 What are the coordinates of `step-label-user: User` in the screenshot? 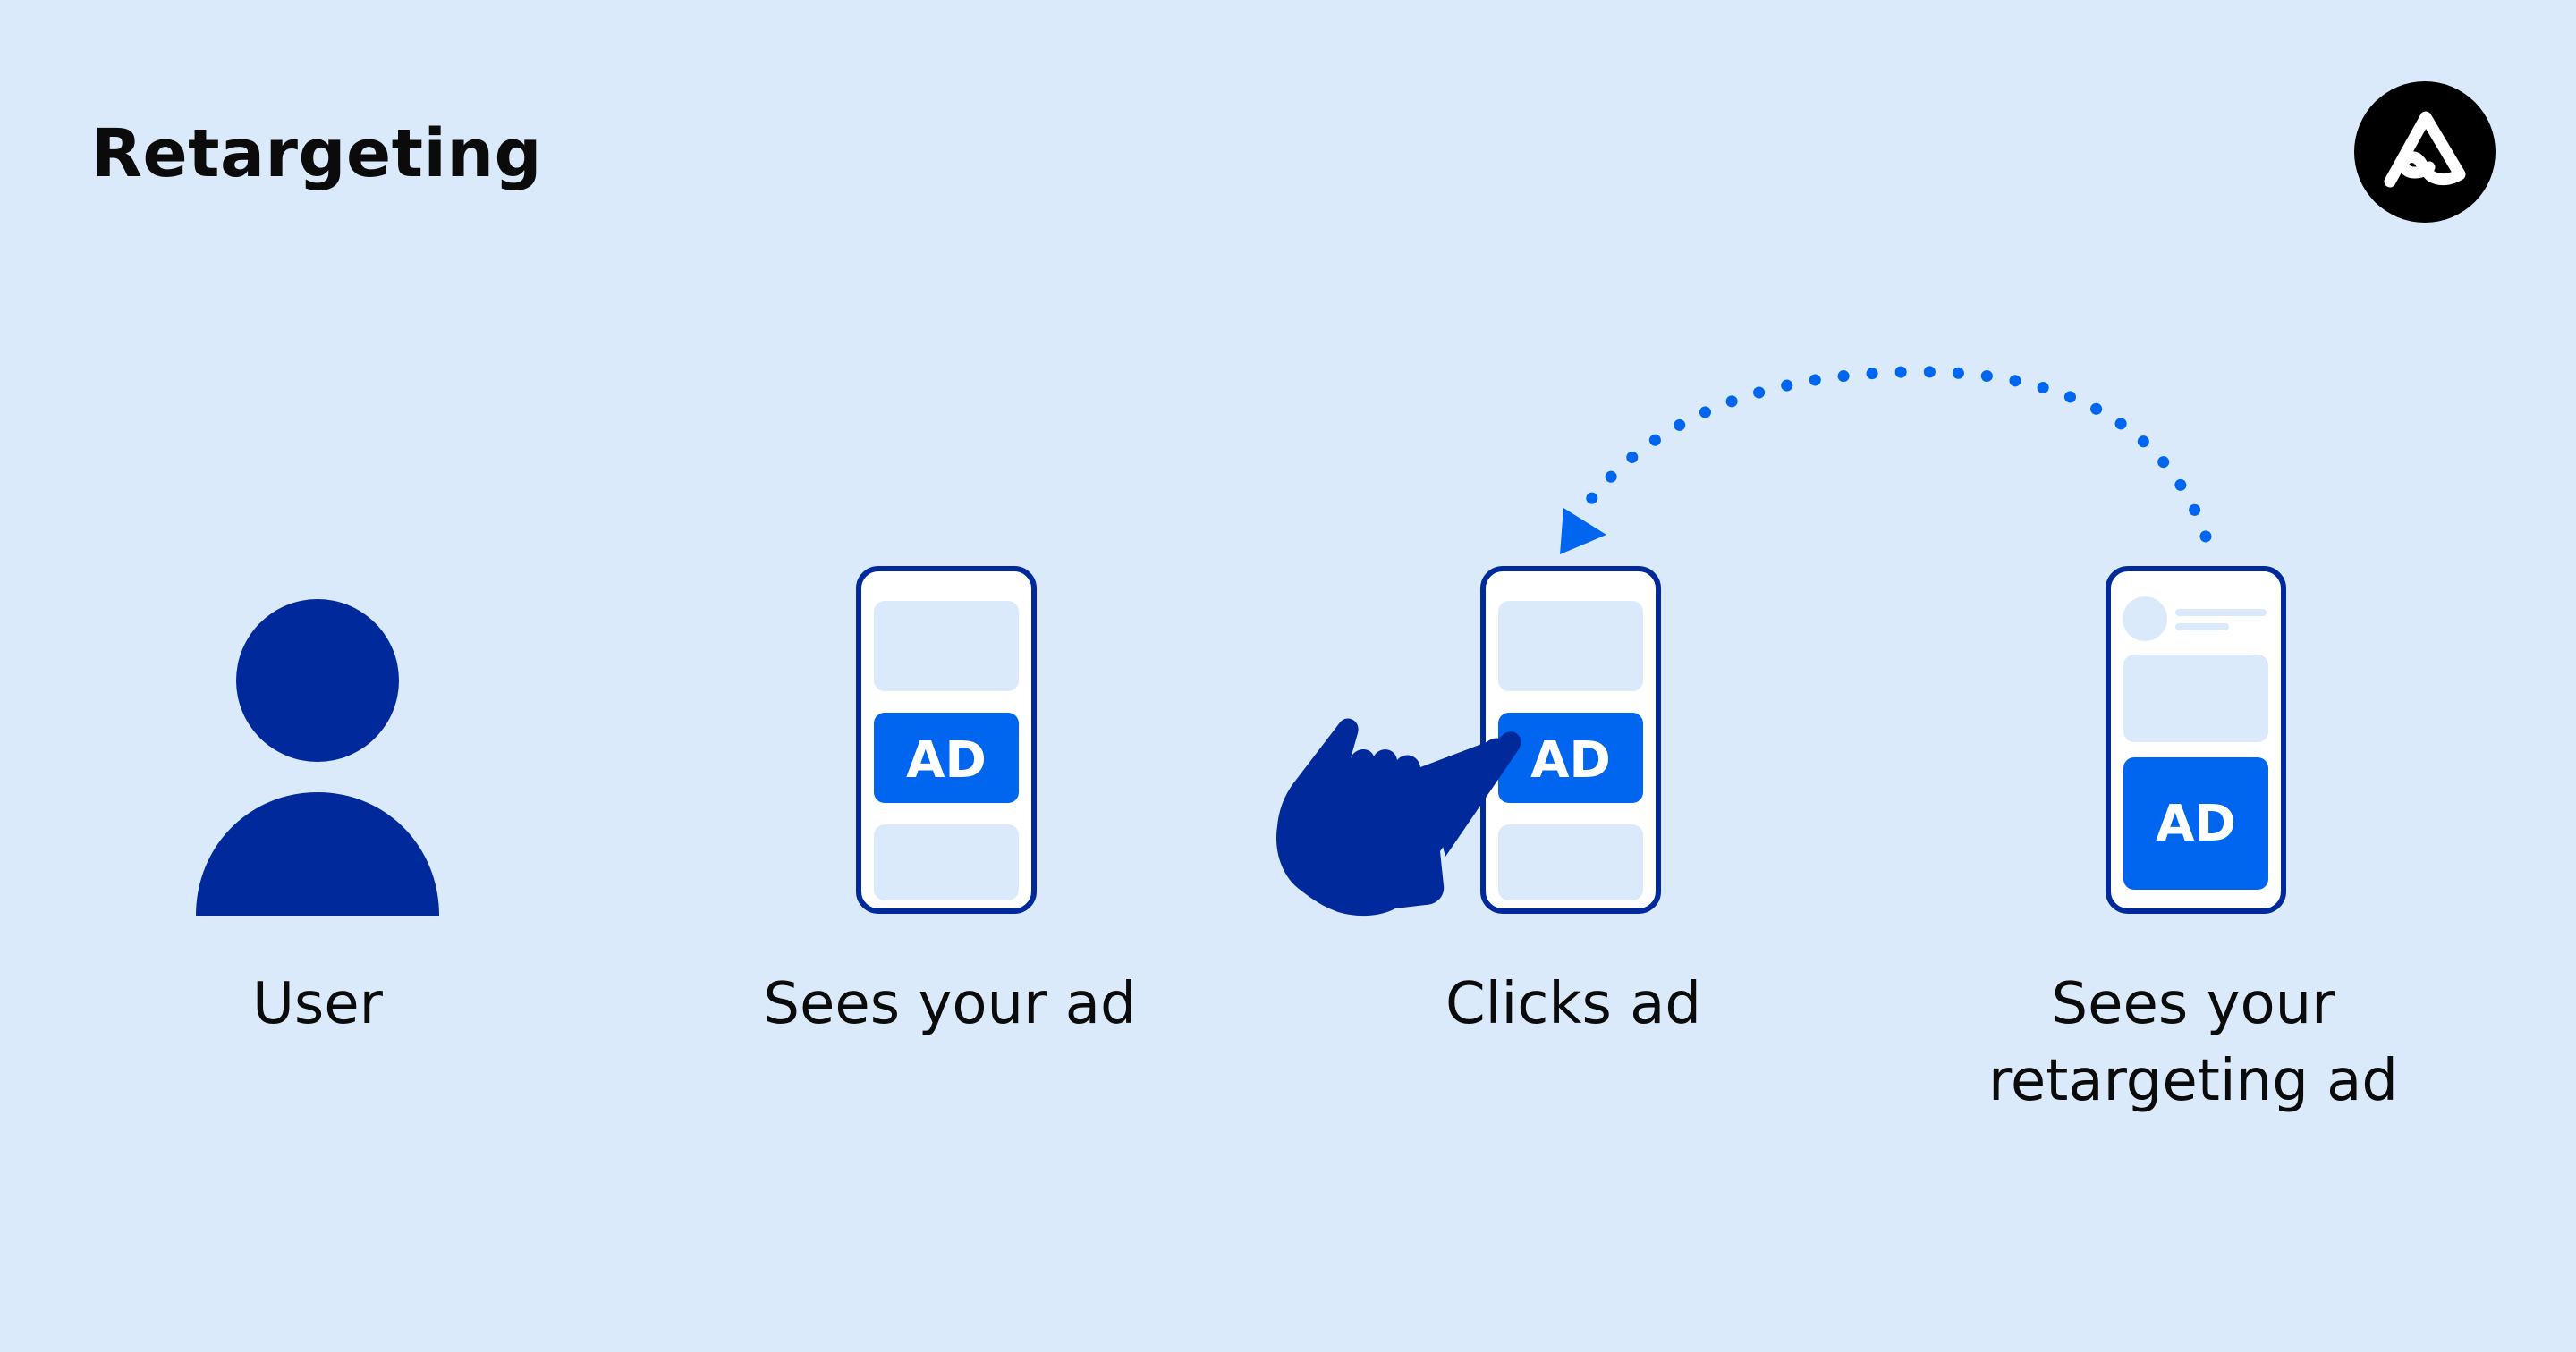 It's located at (317, 1004).